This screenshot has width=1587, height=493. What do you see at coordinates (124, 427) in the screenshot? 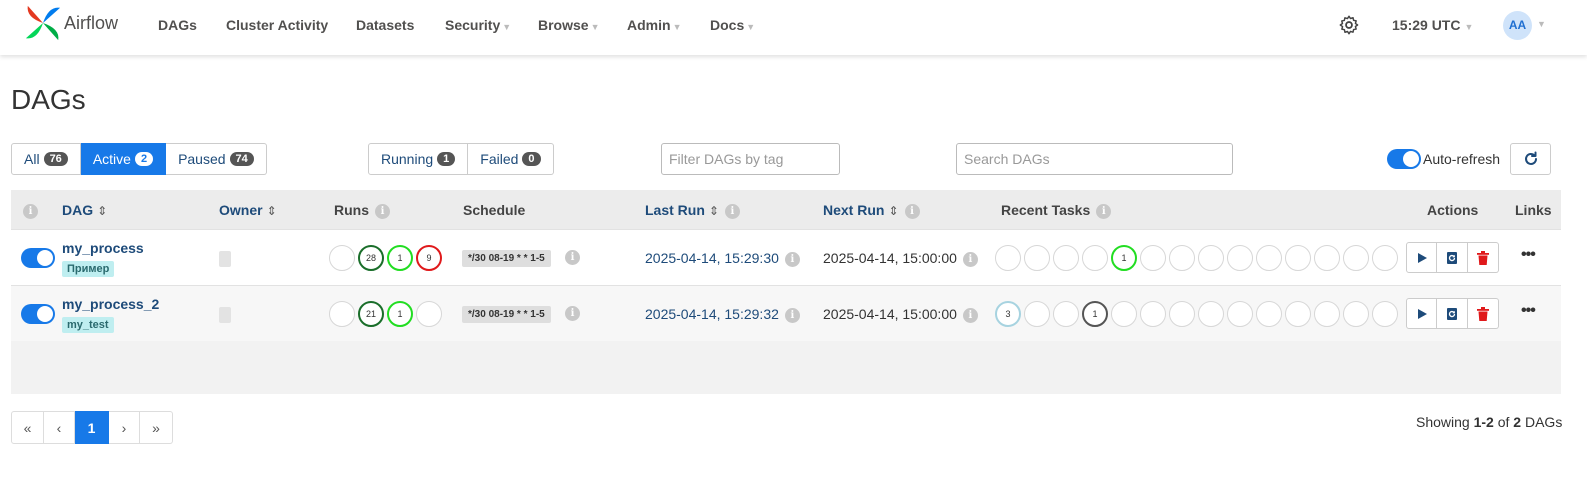
I see `page-next-button: ›` at bounding box center [124, 427].